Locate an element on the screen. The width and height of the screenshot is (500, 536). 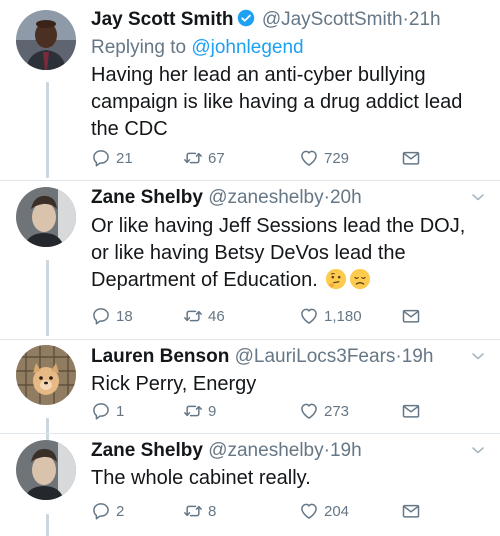
like-button: 204 is located at coordinates (324, 511).